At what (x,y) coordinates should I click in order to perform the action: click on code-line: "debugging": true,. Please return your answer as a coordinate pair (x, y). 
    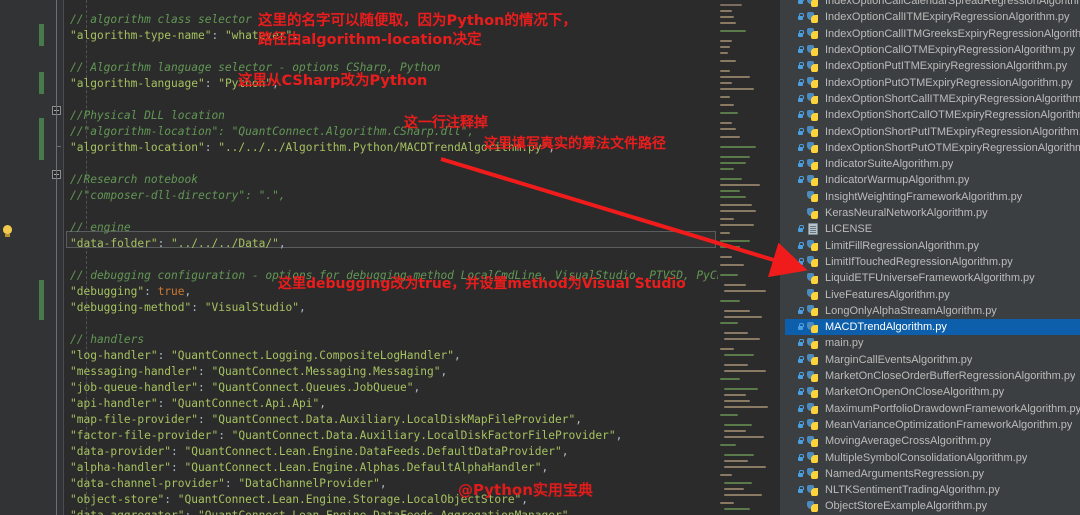
    Looking at the image, I should click on (130, 292).